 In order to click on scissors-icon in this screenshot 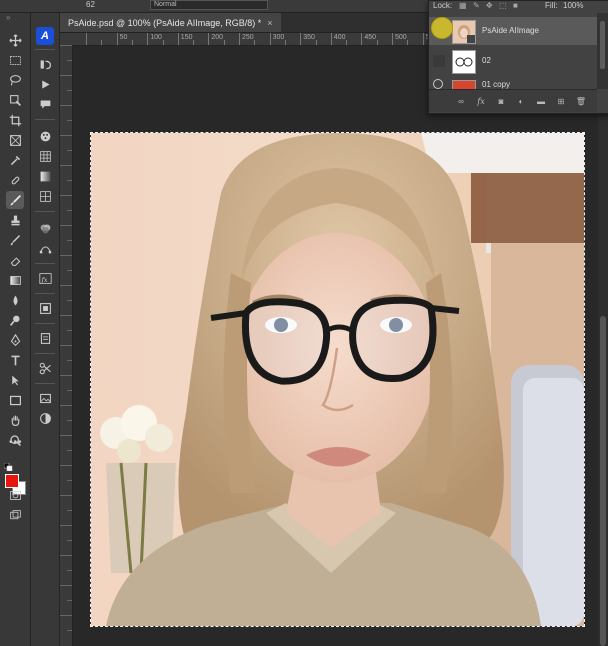, I will do `click(45, 368)`.